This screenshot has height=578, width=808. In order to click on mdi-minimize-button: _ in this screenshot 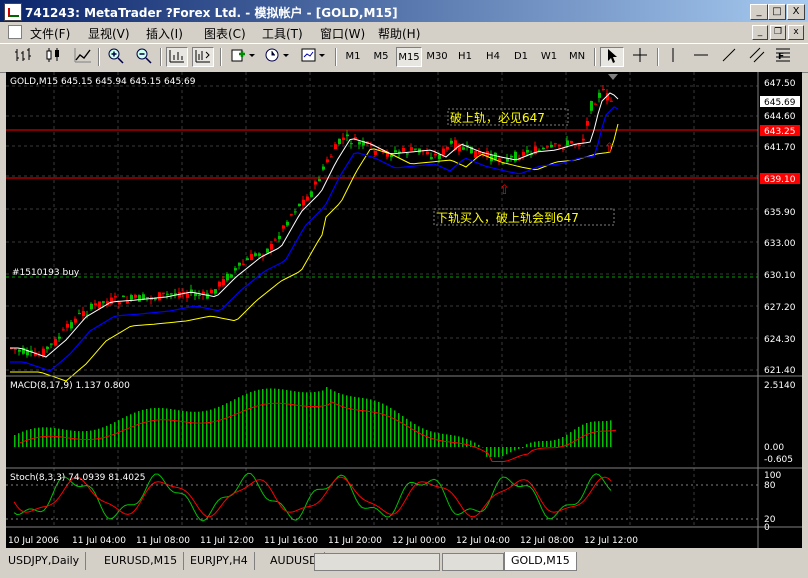, I will do `click(760, 32)`.